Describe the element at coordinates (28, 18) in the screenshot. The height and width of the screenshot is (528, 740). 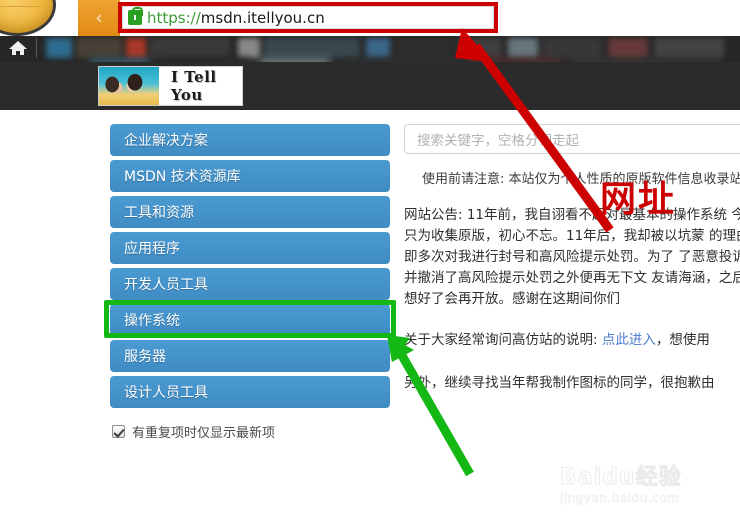
I see `browser-menu-orb` at that location.